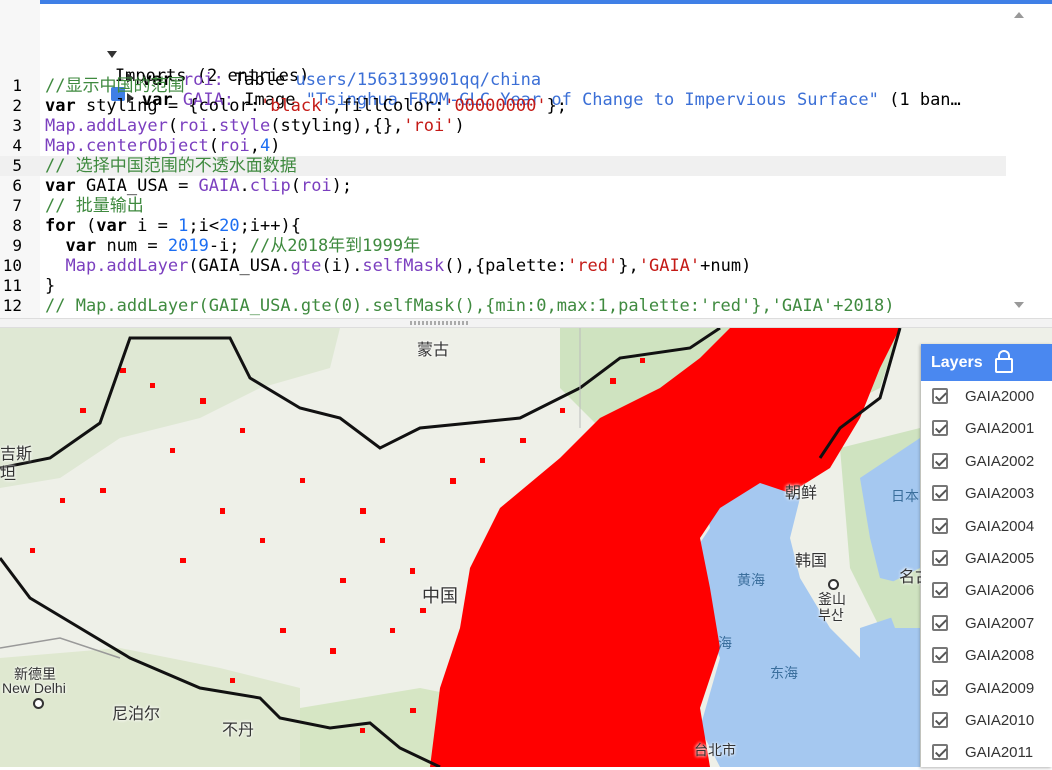  I want to click on code-token: // 批量输出, so click(94, 206).